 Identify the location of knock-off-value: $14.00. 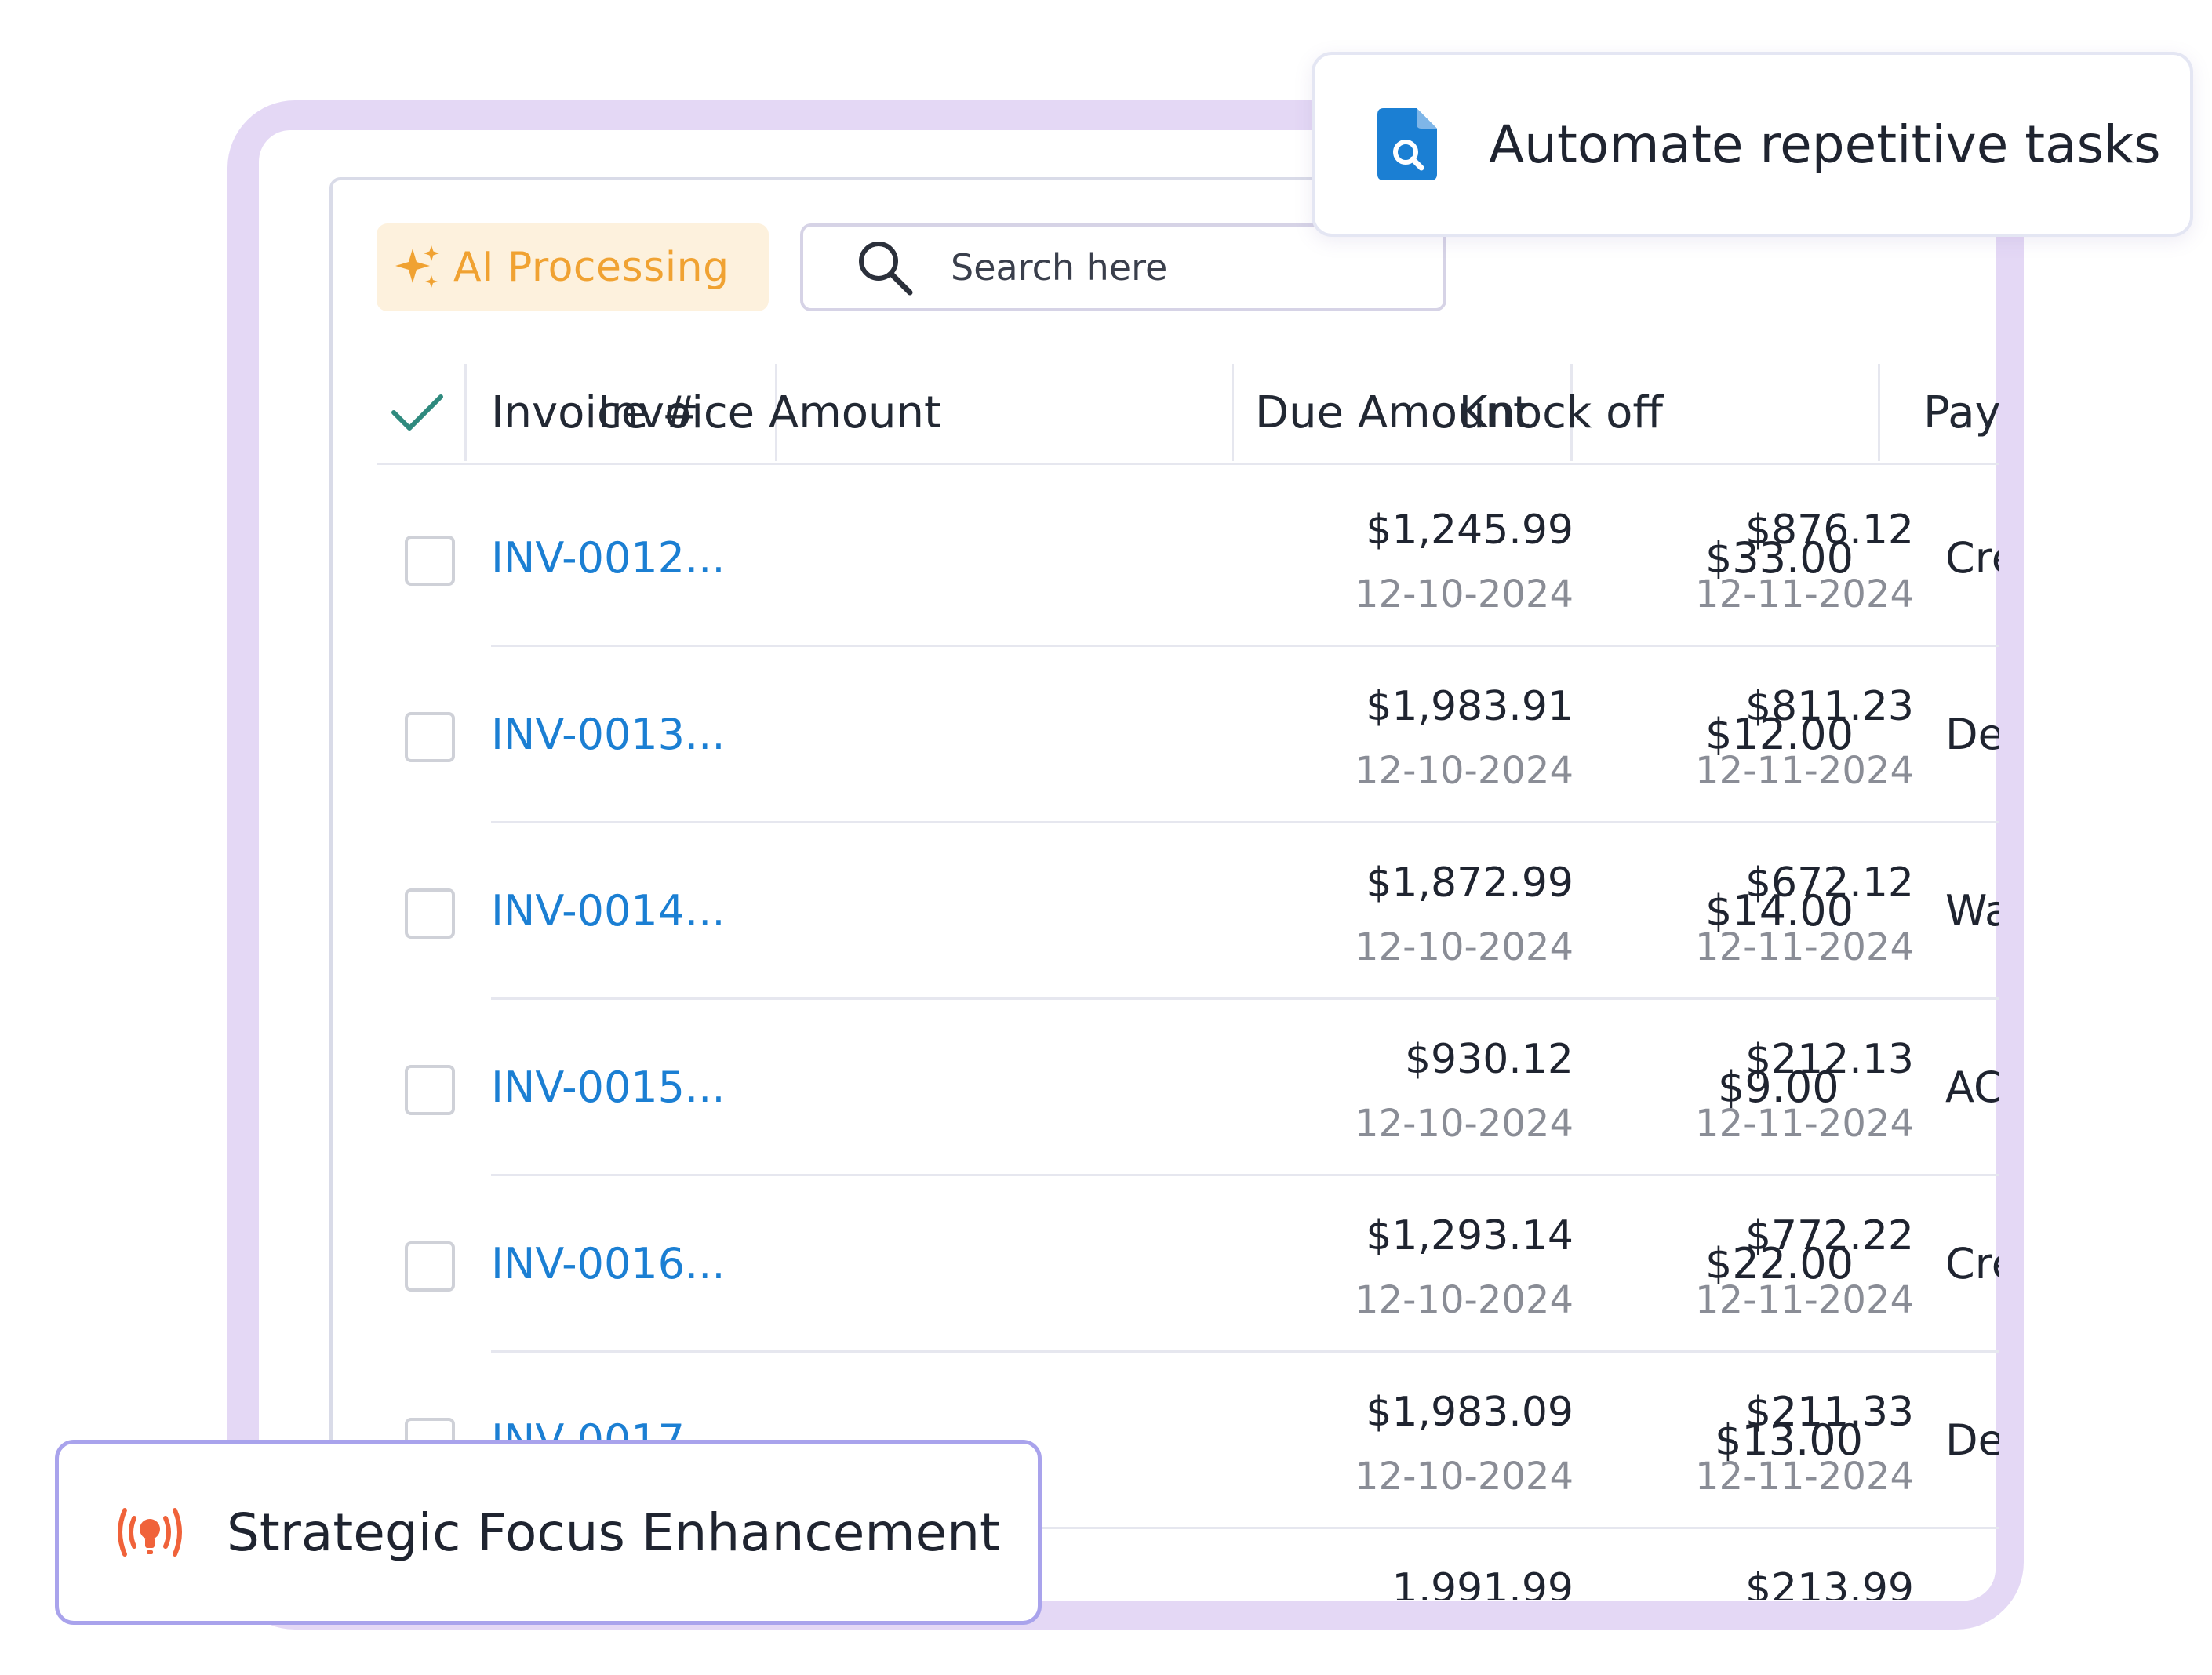
(1780, 911).